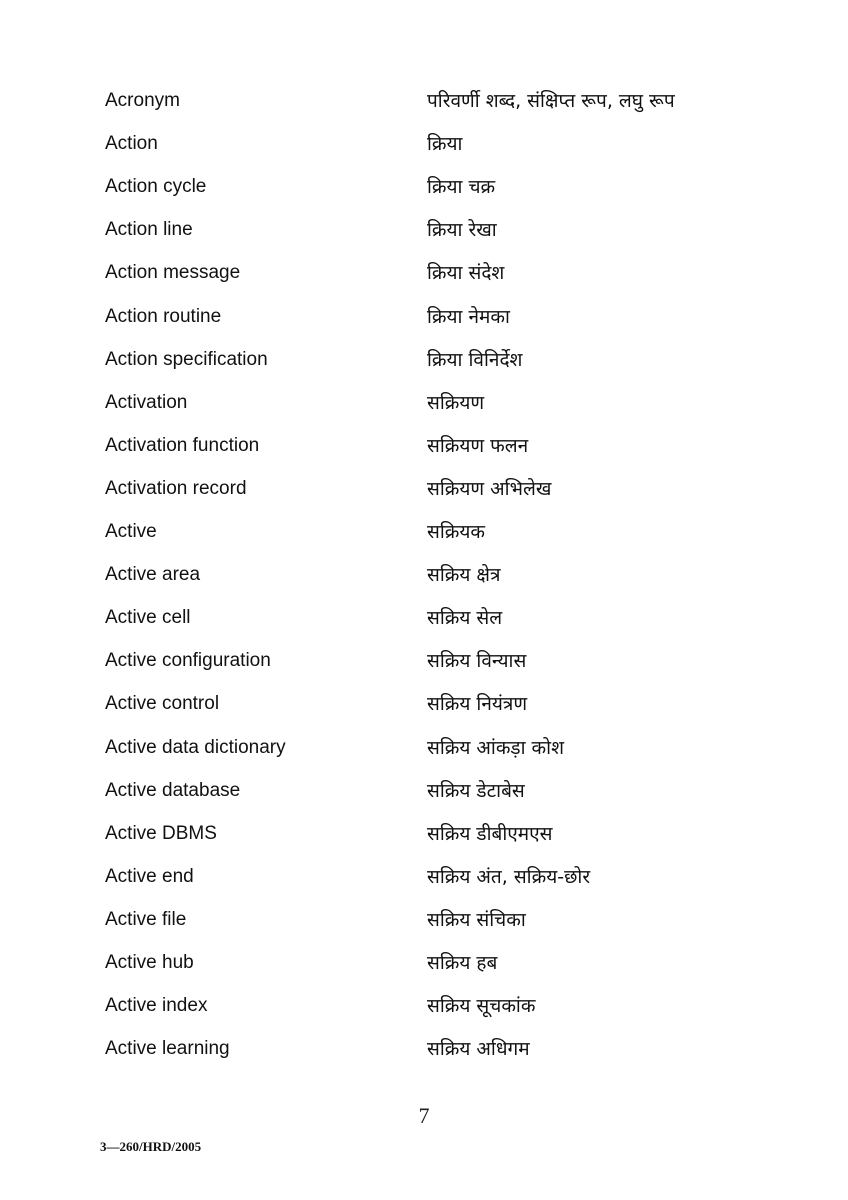 This screenshot has height=1200, width=848. Describe the element at coordinates (475, 359) in the screenshot. I see `hindi-equivalent: क्रिया विनिर्देश` at that location.